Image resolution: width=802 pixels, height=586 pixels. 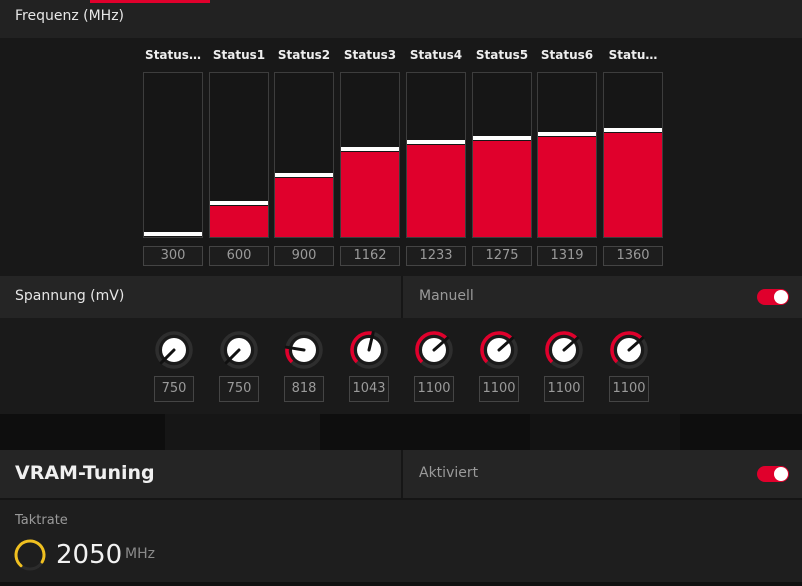 What do you see at coordinates (370, 55) in the screenshot?
I see `state-label: Status3` at bounding box center [370, 55].